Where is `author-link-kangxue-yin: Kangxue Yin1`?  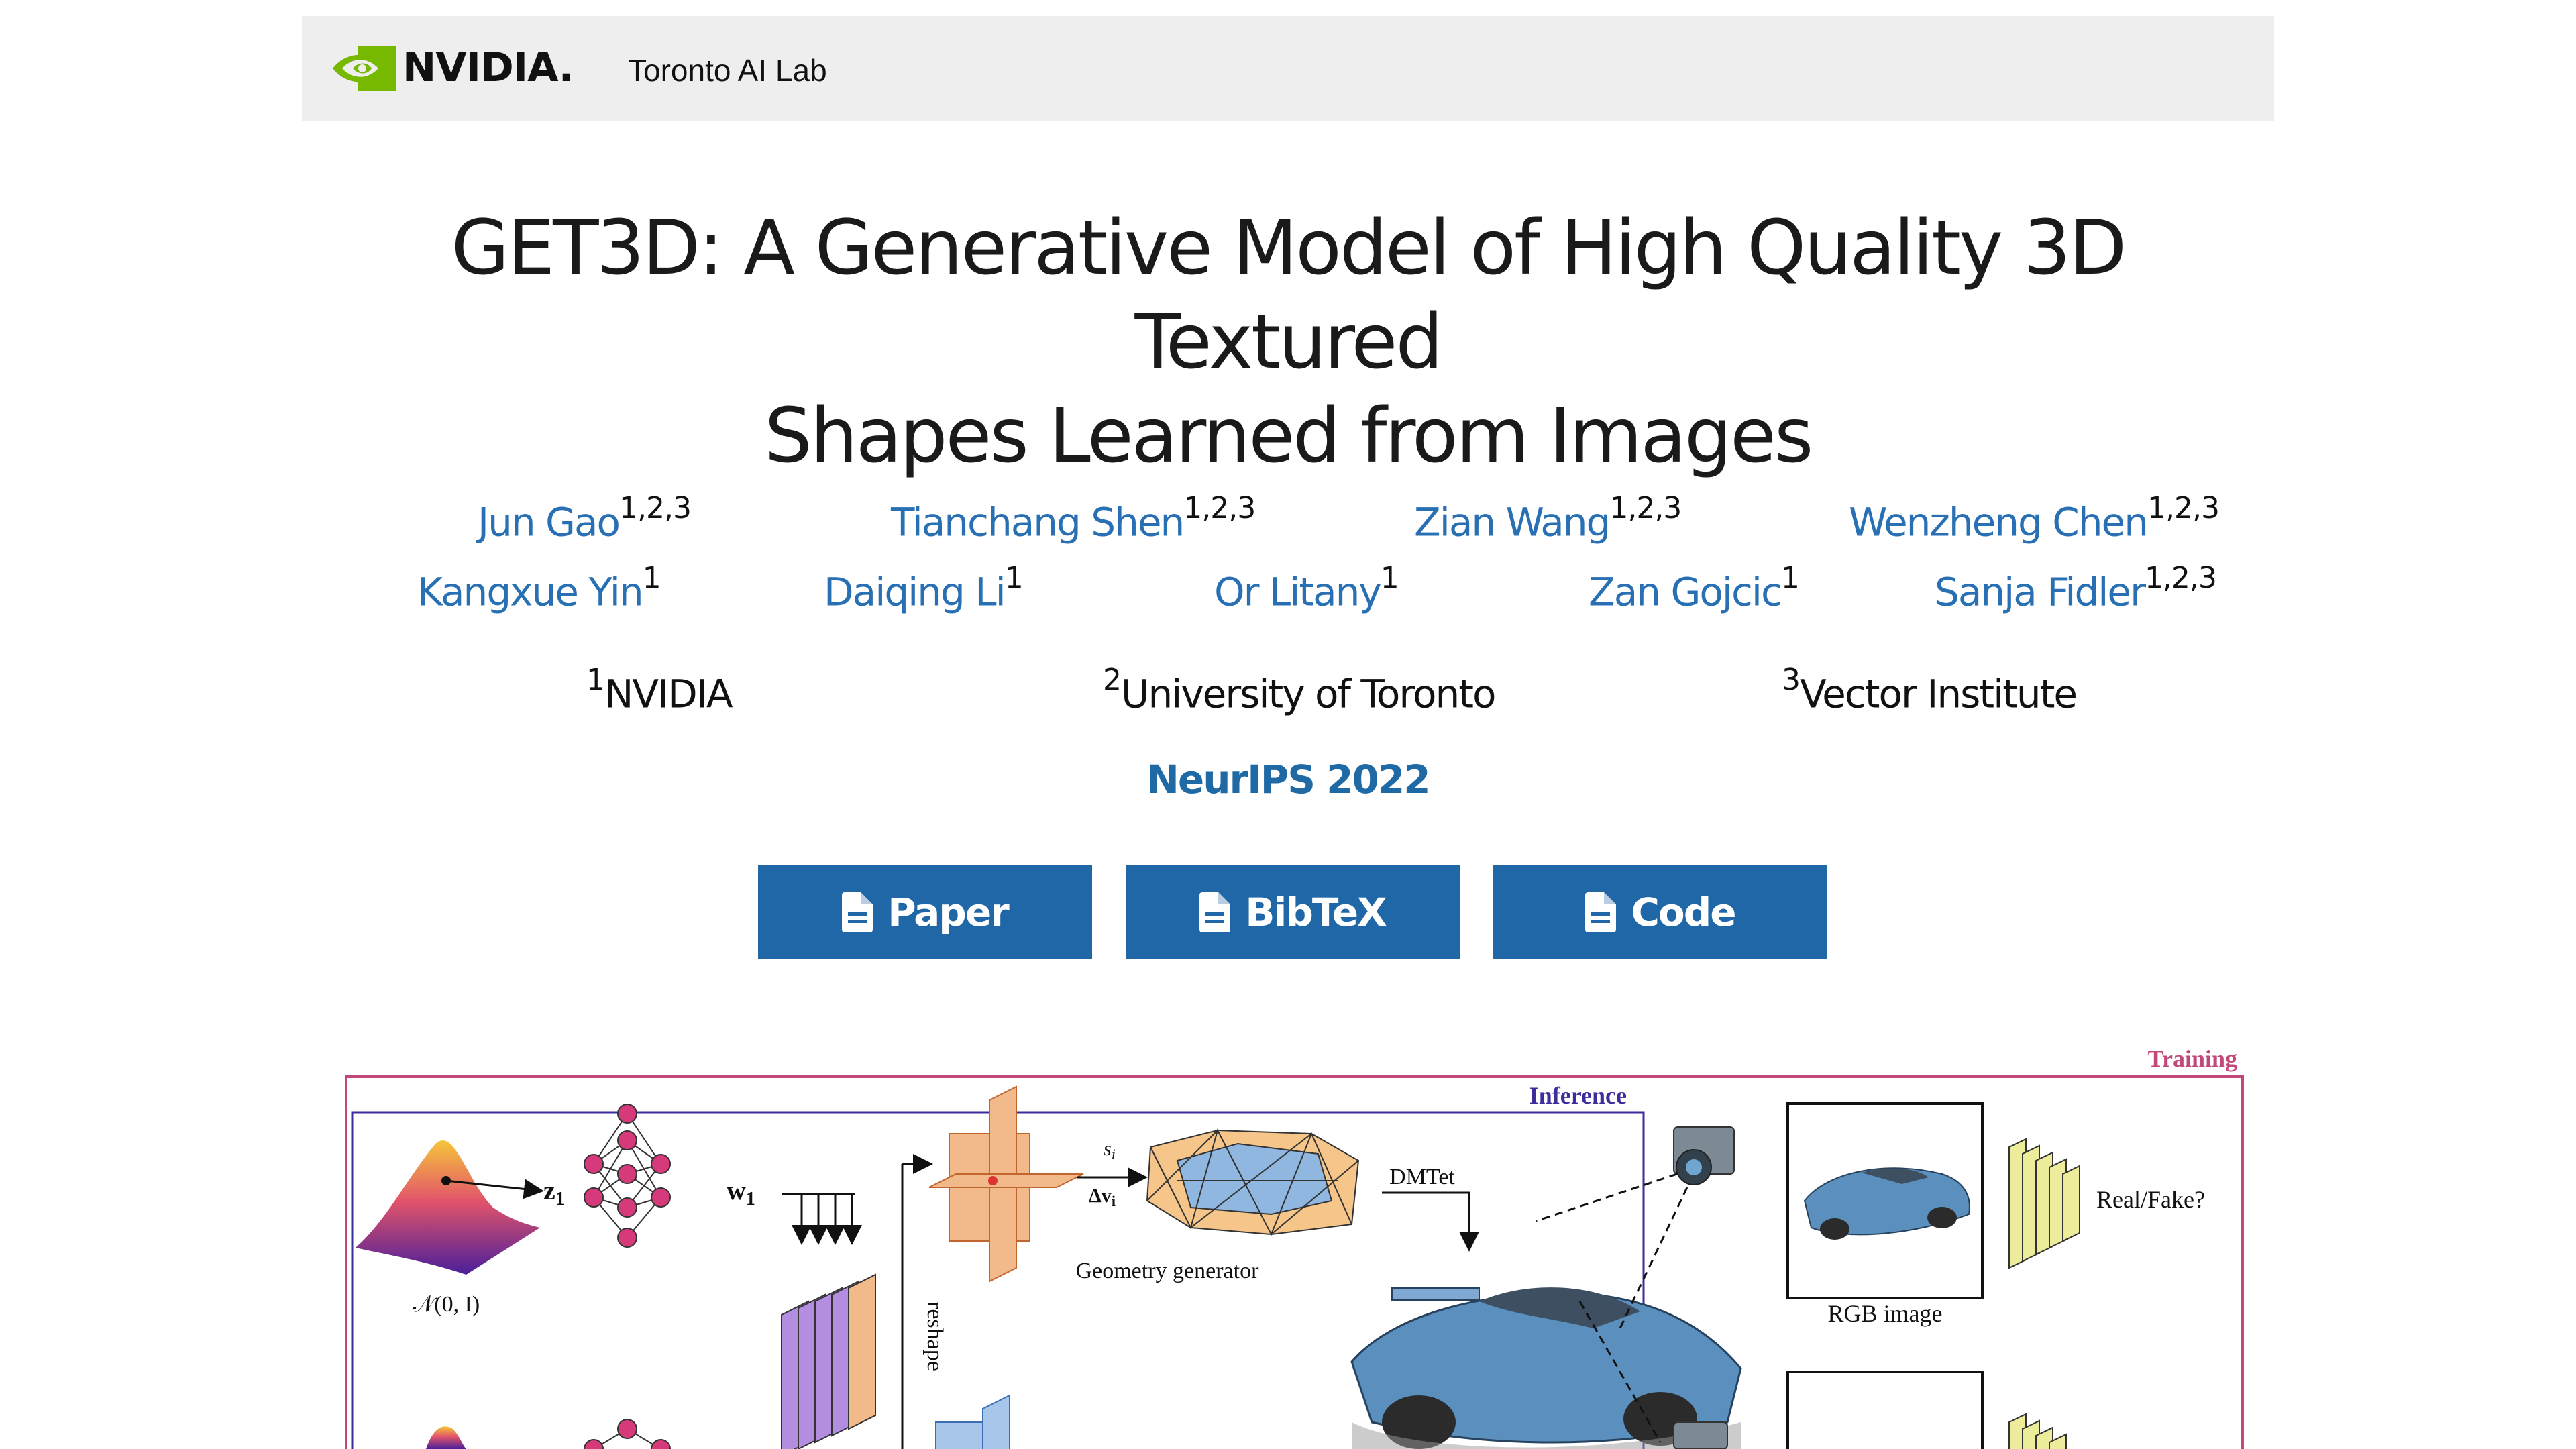
author-link-kangxue-yin: Kangxue Yin1 is located at coordinates (539, 587).